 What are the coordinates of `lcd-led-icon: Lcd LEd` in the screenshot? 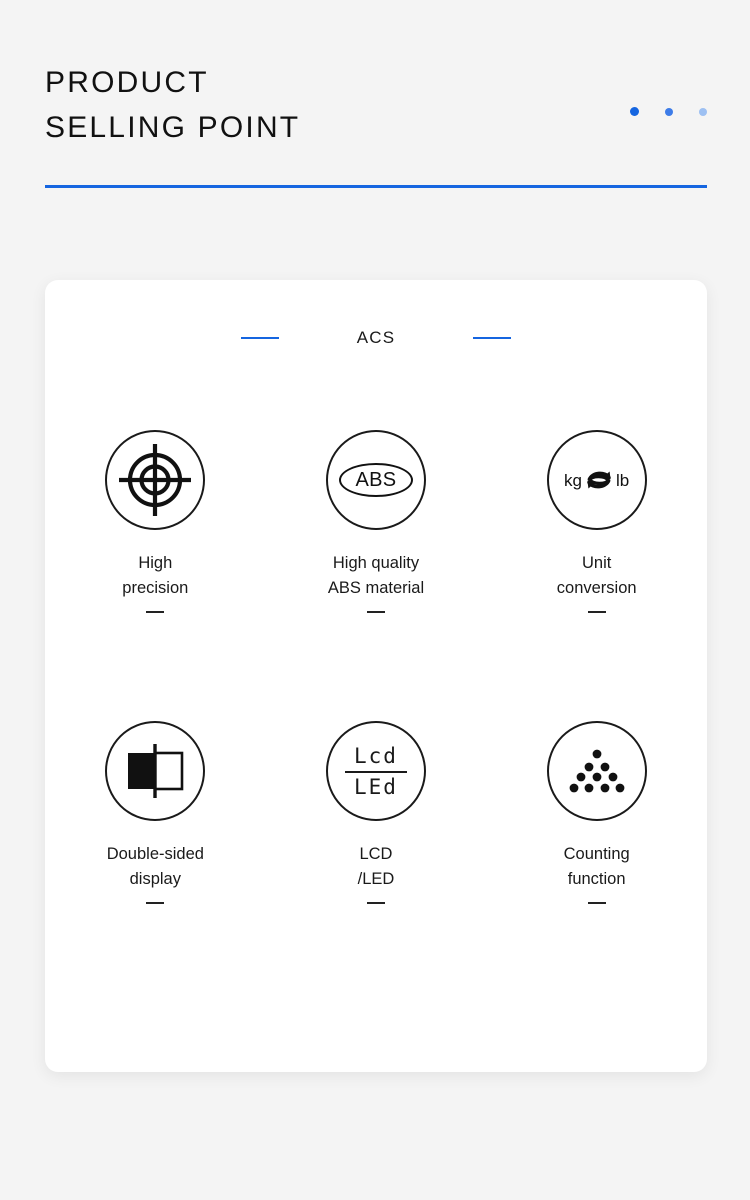 It's located at (375, 771).